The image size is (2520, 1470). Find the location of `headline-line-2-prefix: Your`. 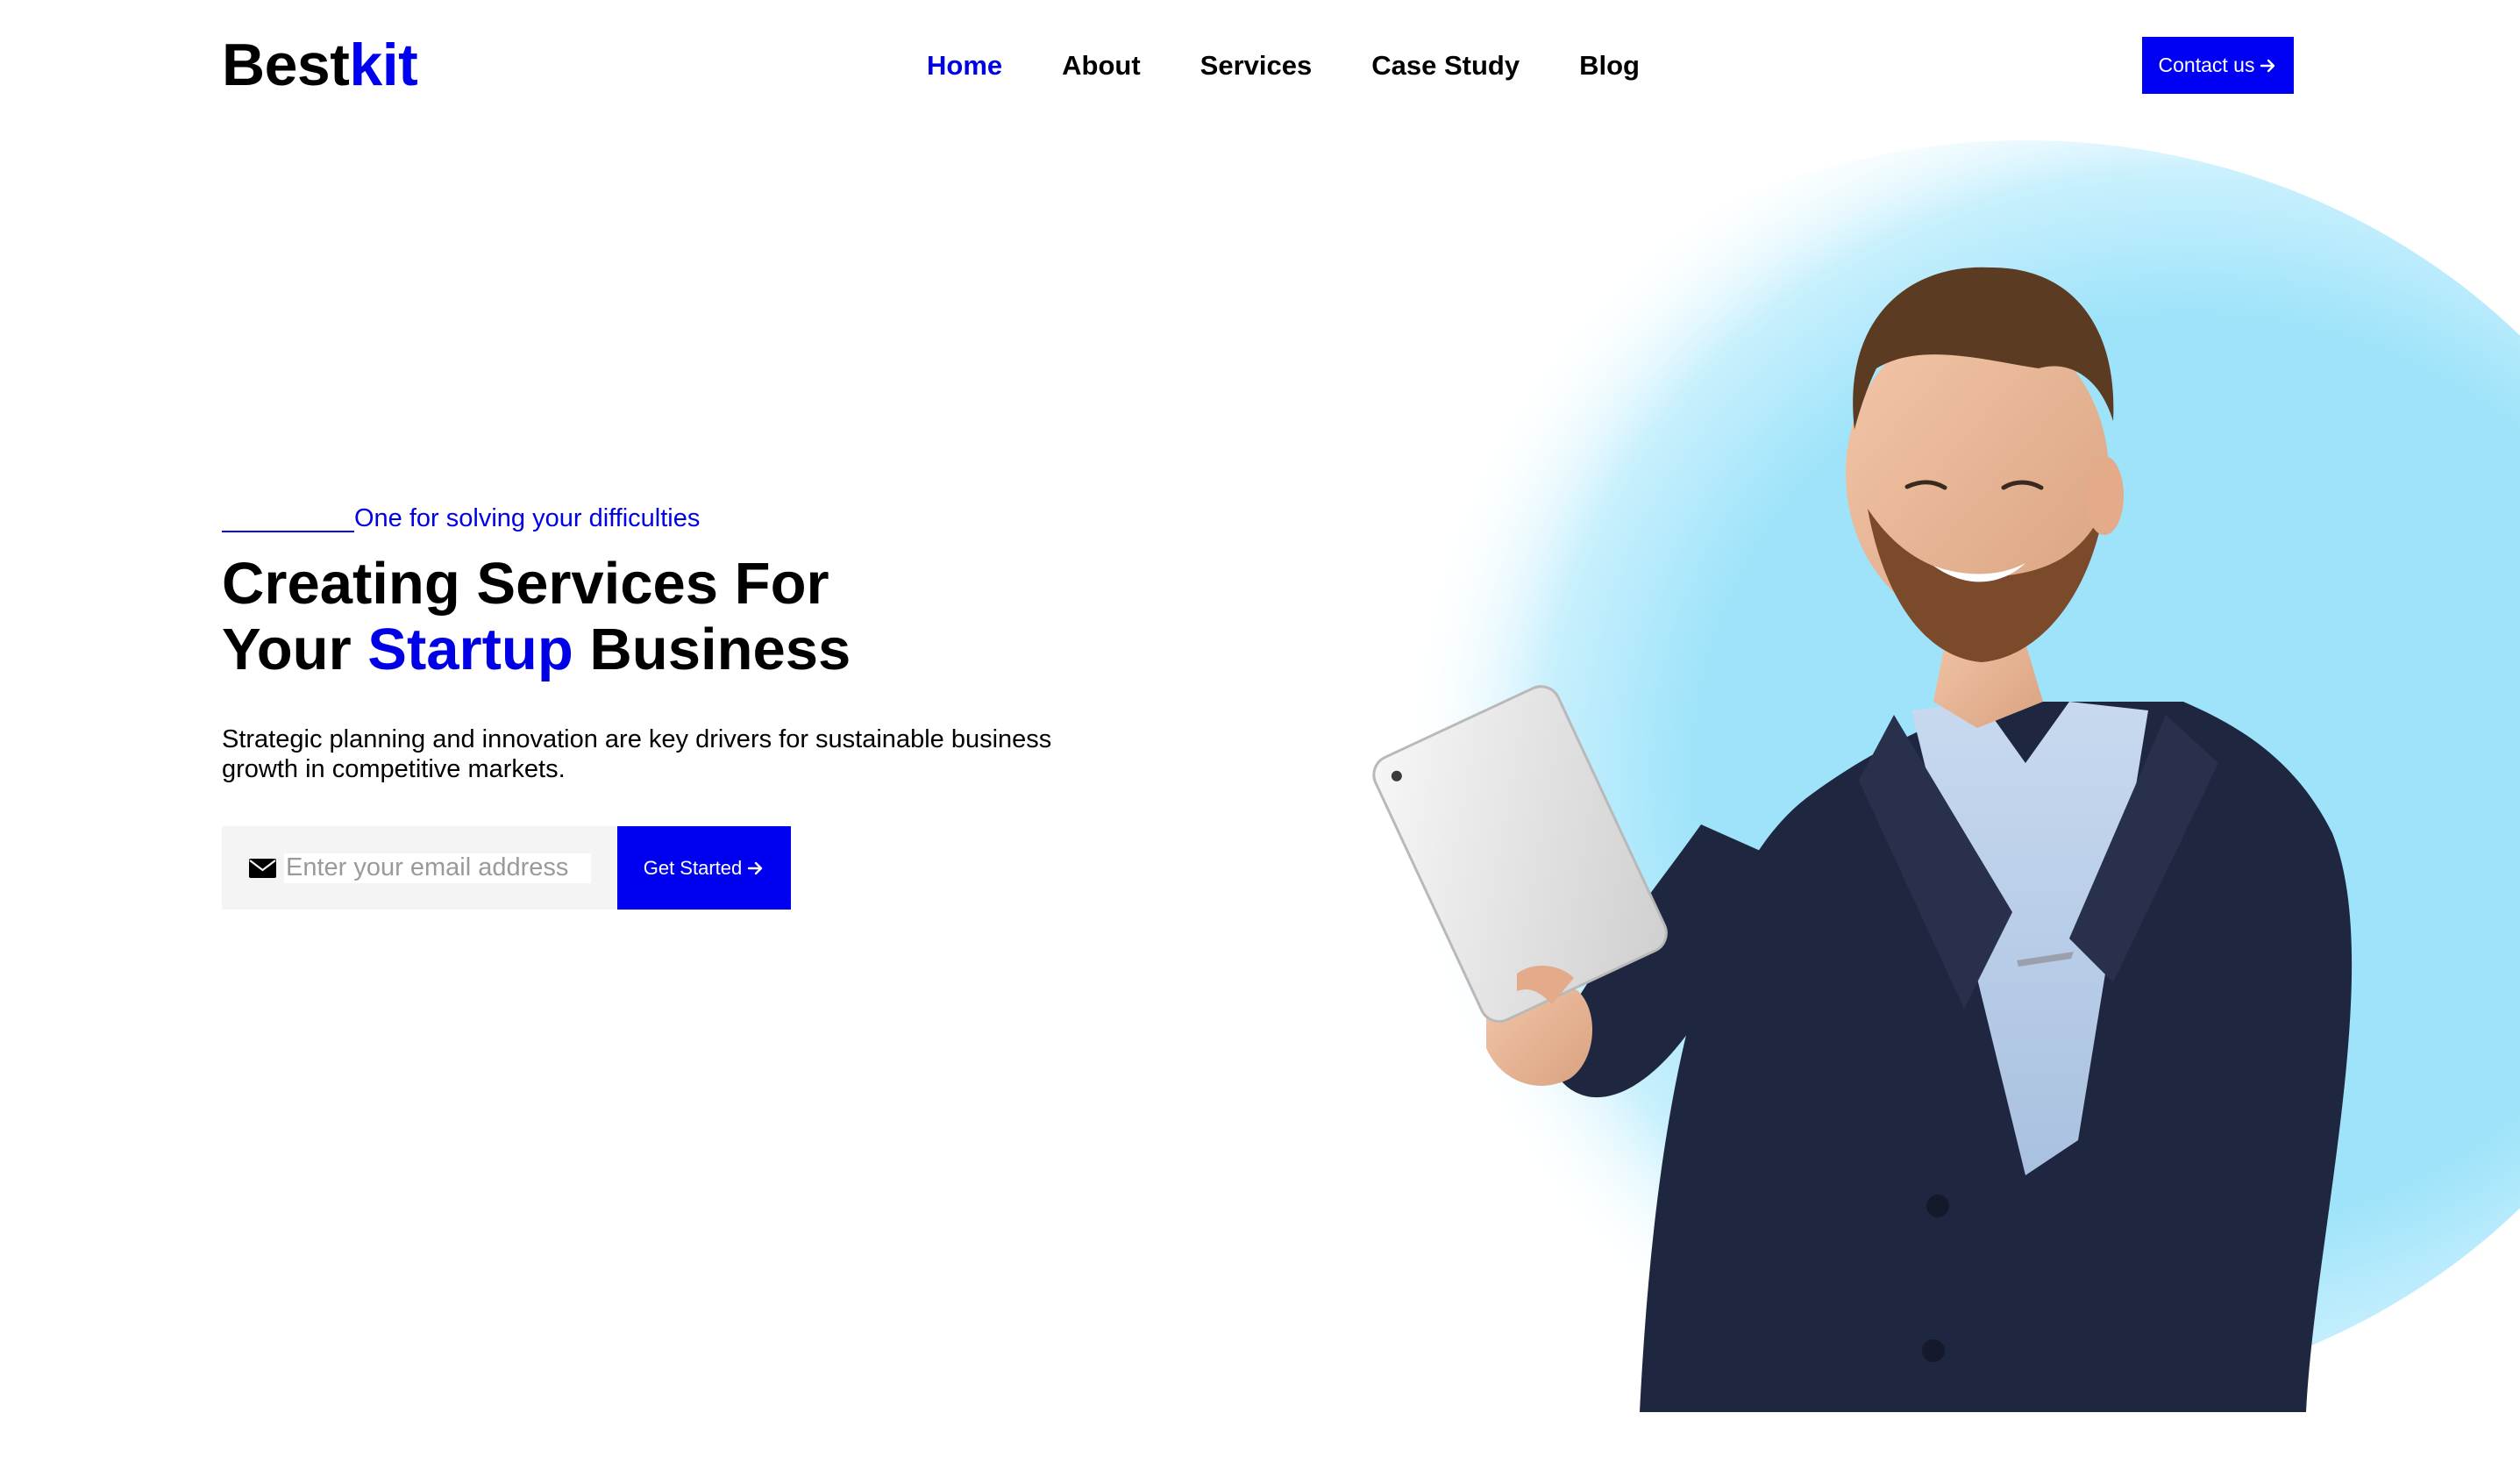

headline-line-2-prefix: Your is located at coordinates (295, 649).